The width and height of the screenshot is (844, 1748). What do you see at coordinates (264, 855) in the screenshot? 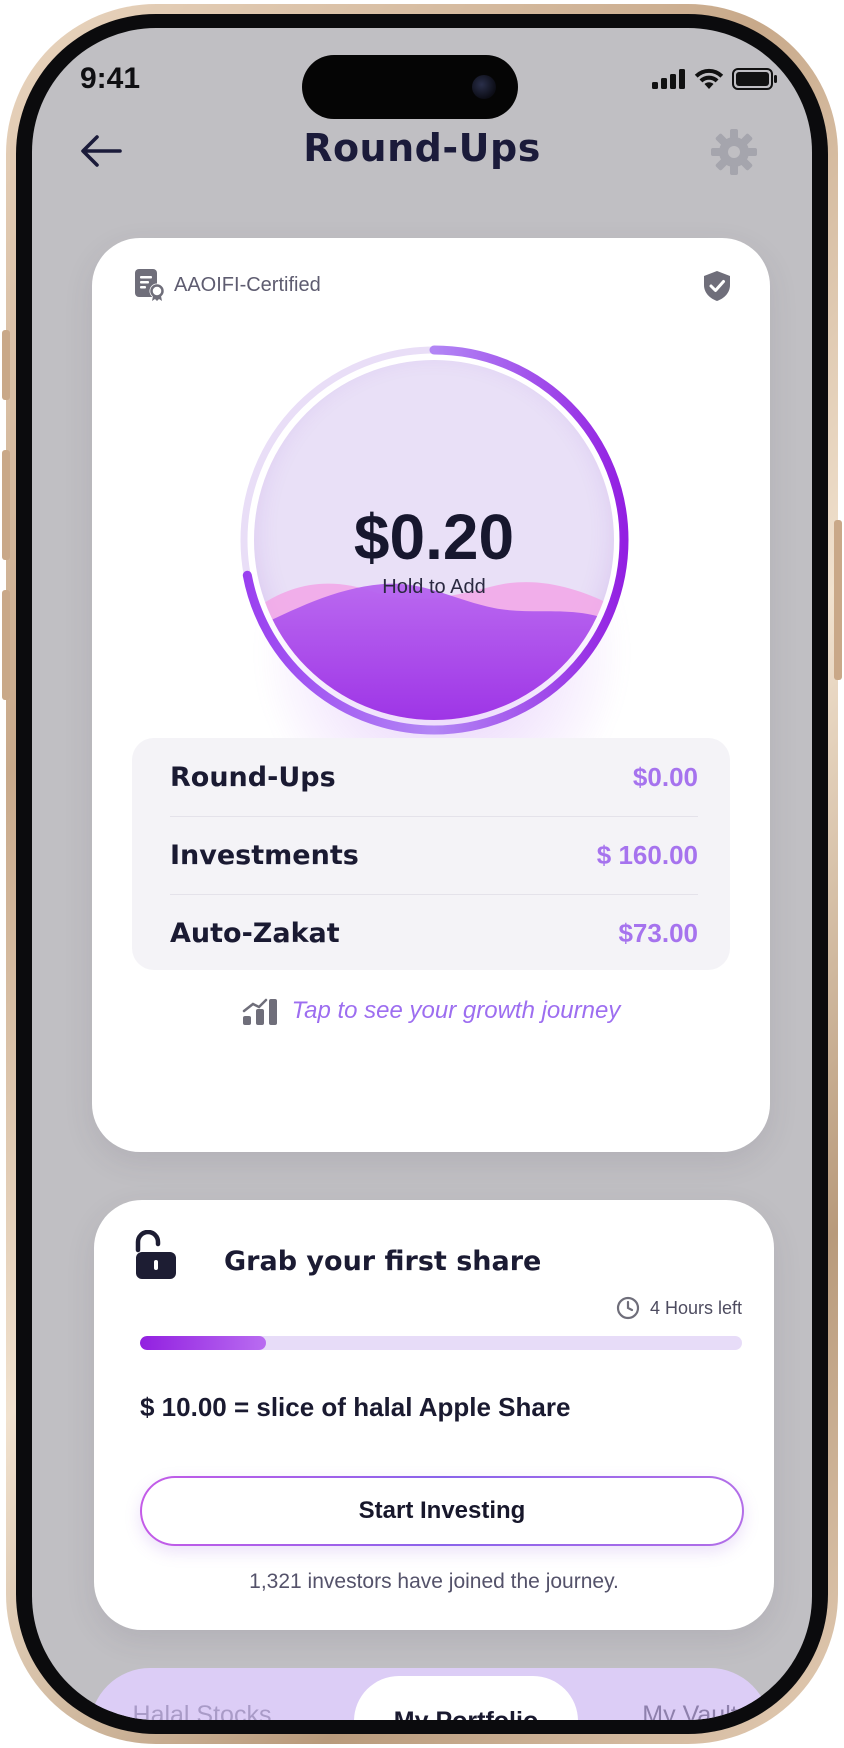
I see `summary-label: Investments` at bounding box center [264, 855].